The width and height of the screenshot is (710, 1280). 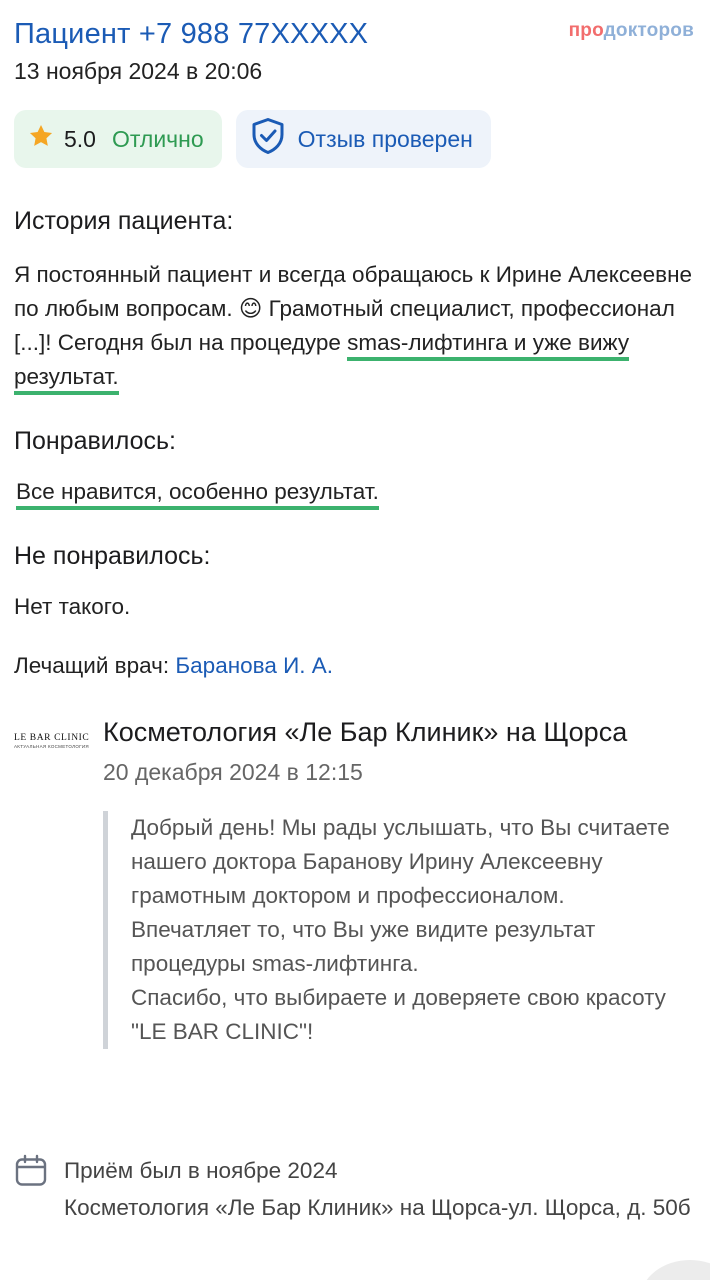 What do you see at coordinates (92, 665) in the screenshot?
I see `doctor-label: Лечащий врач:` at bounding box center [92, 665].